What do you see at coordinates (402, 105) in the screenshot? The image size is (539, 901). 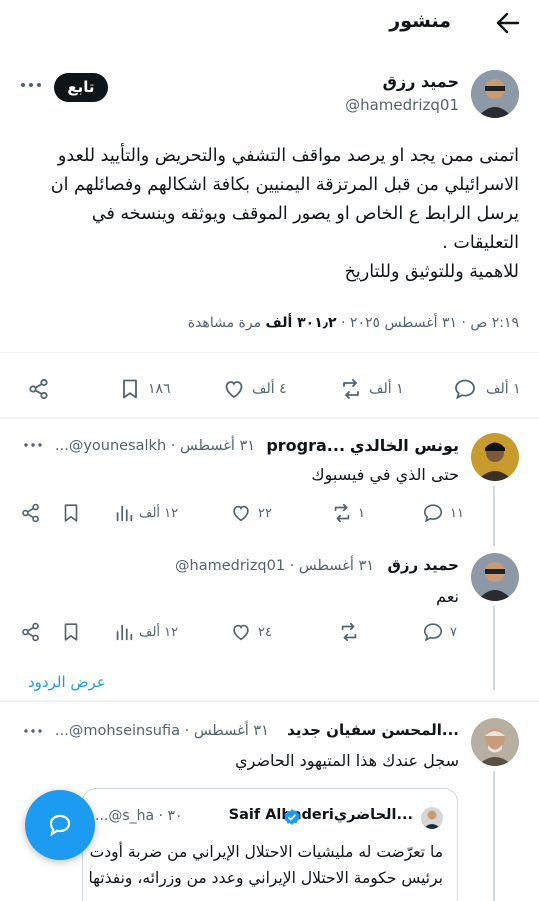 I see `author-handle: @hamedrizq01` at bounding box center [402, 105].